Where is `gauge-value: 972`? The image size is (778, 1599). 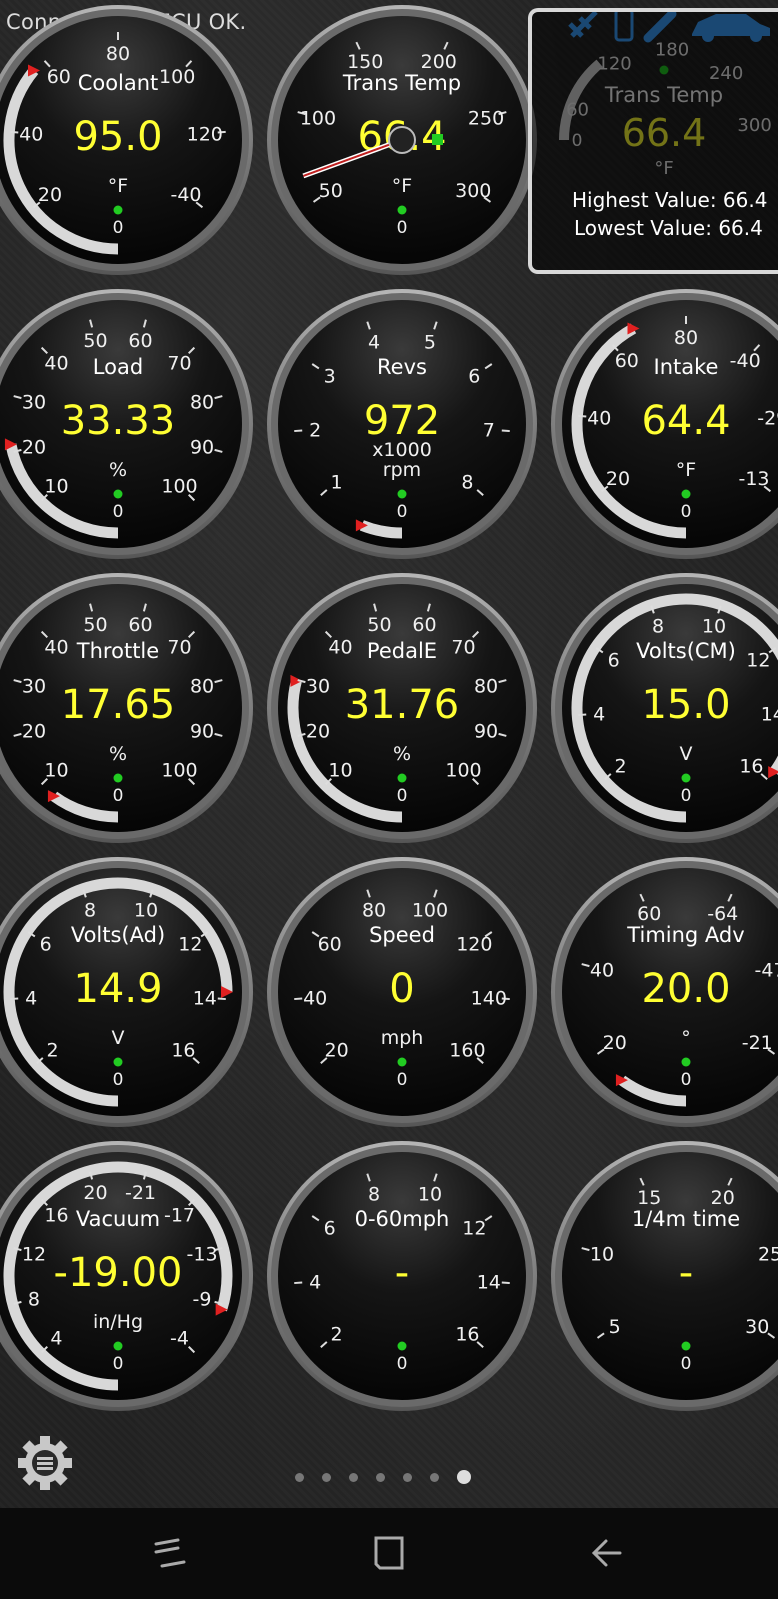
gauge-value: 972 is located at coordinates (402, 421).